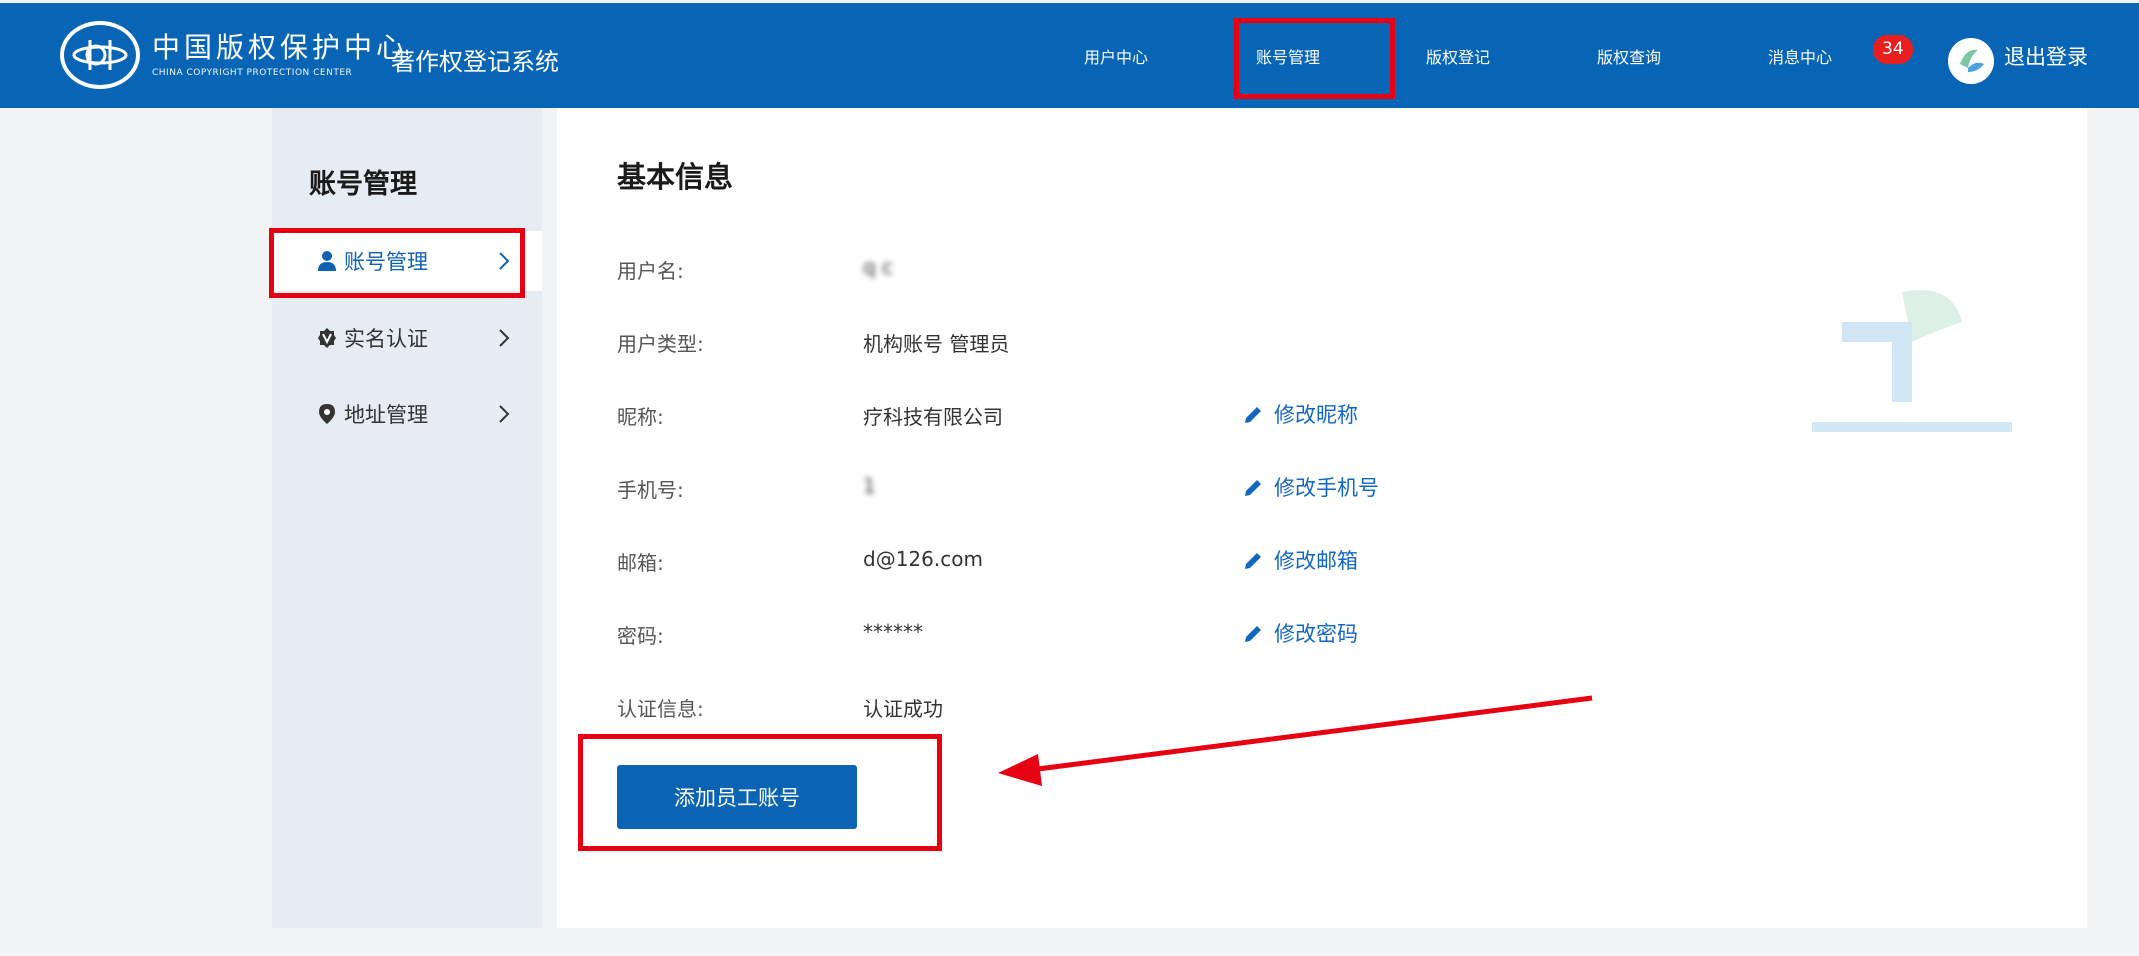 The width and height of the screenshot is (2139, 956). I want to click on nav-message-center: 消息中心, so click(1800, 55).